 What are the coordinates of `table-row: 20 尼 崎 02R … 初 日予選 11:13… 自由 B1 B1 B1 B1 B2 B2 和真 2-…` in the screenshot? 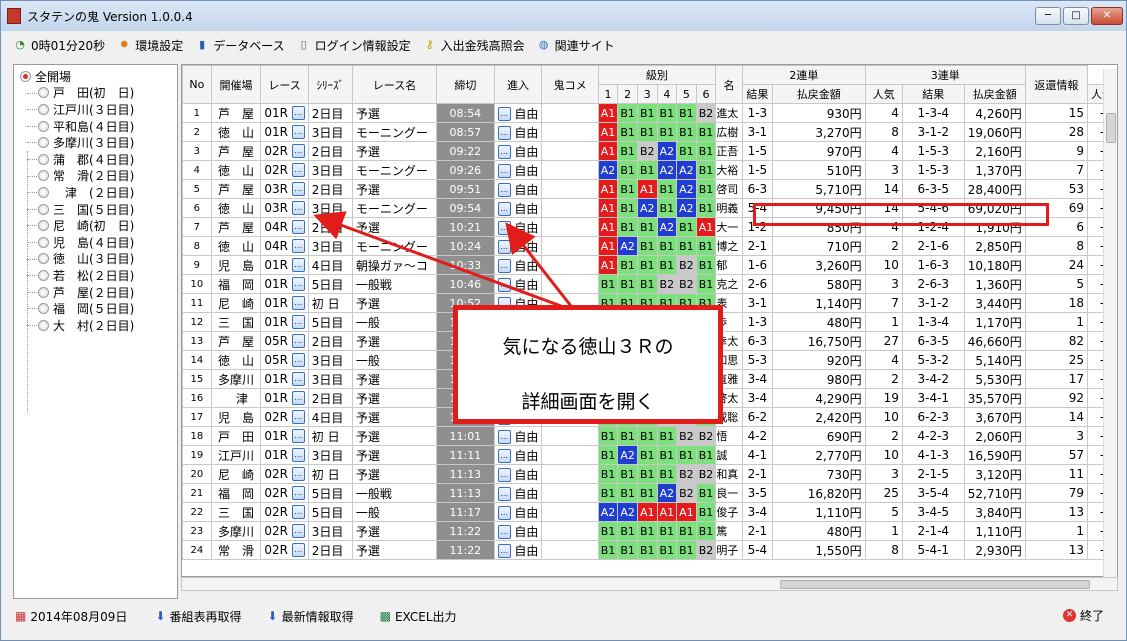 It's located at (649, 474).